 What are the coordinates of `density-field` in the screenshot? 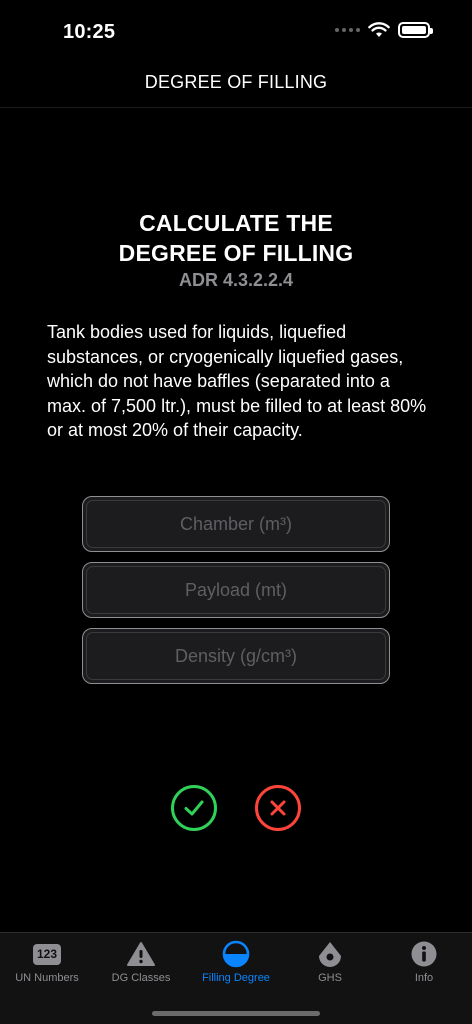 It's located at (236, 656).